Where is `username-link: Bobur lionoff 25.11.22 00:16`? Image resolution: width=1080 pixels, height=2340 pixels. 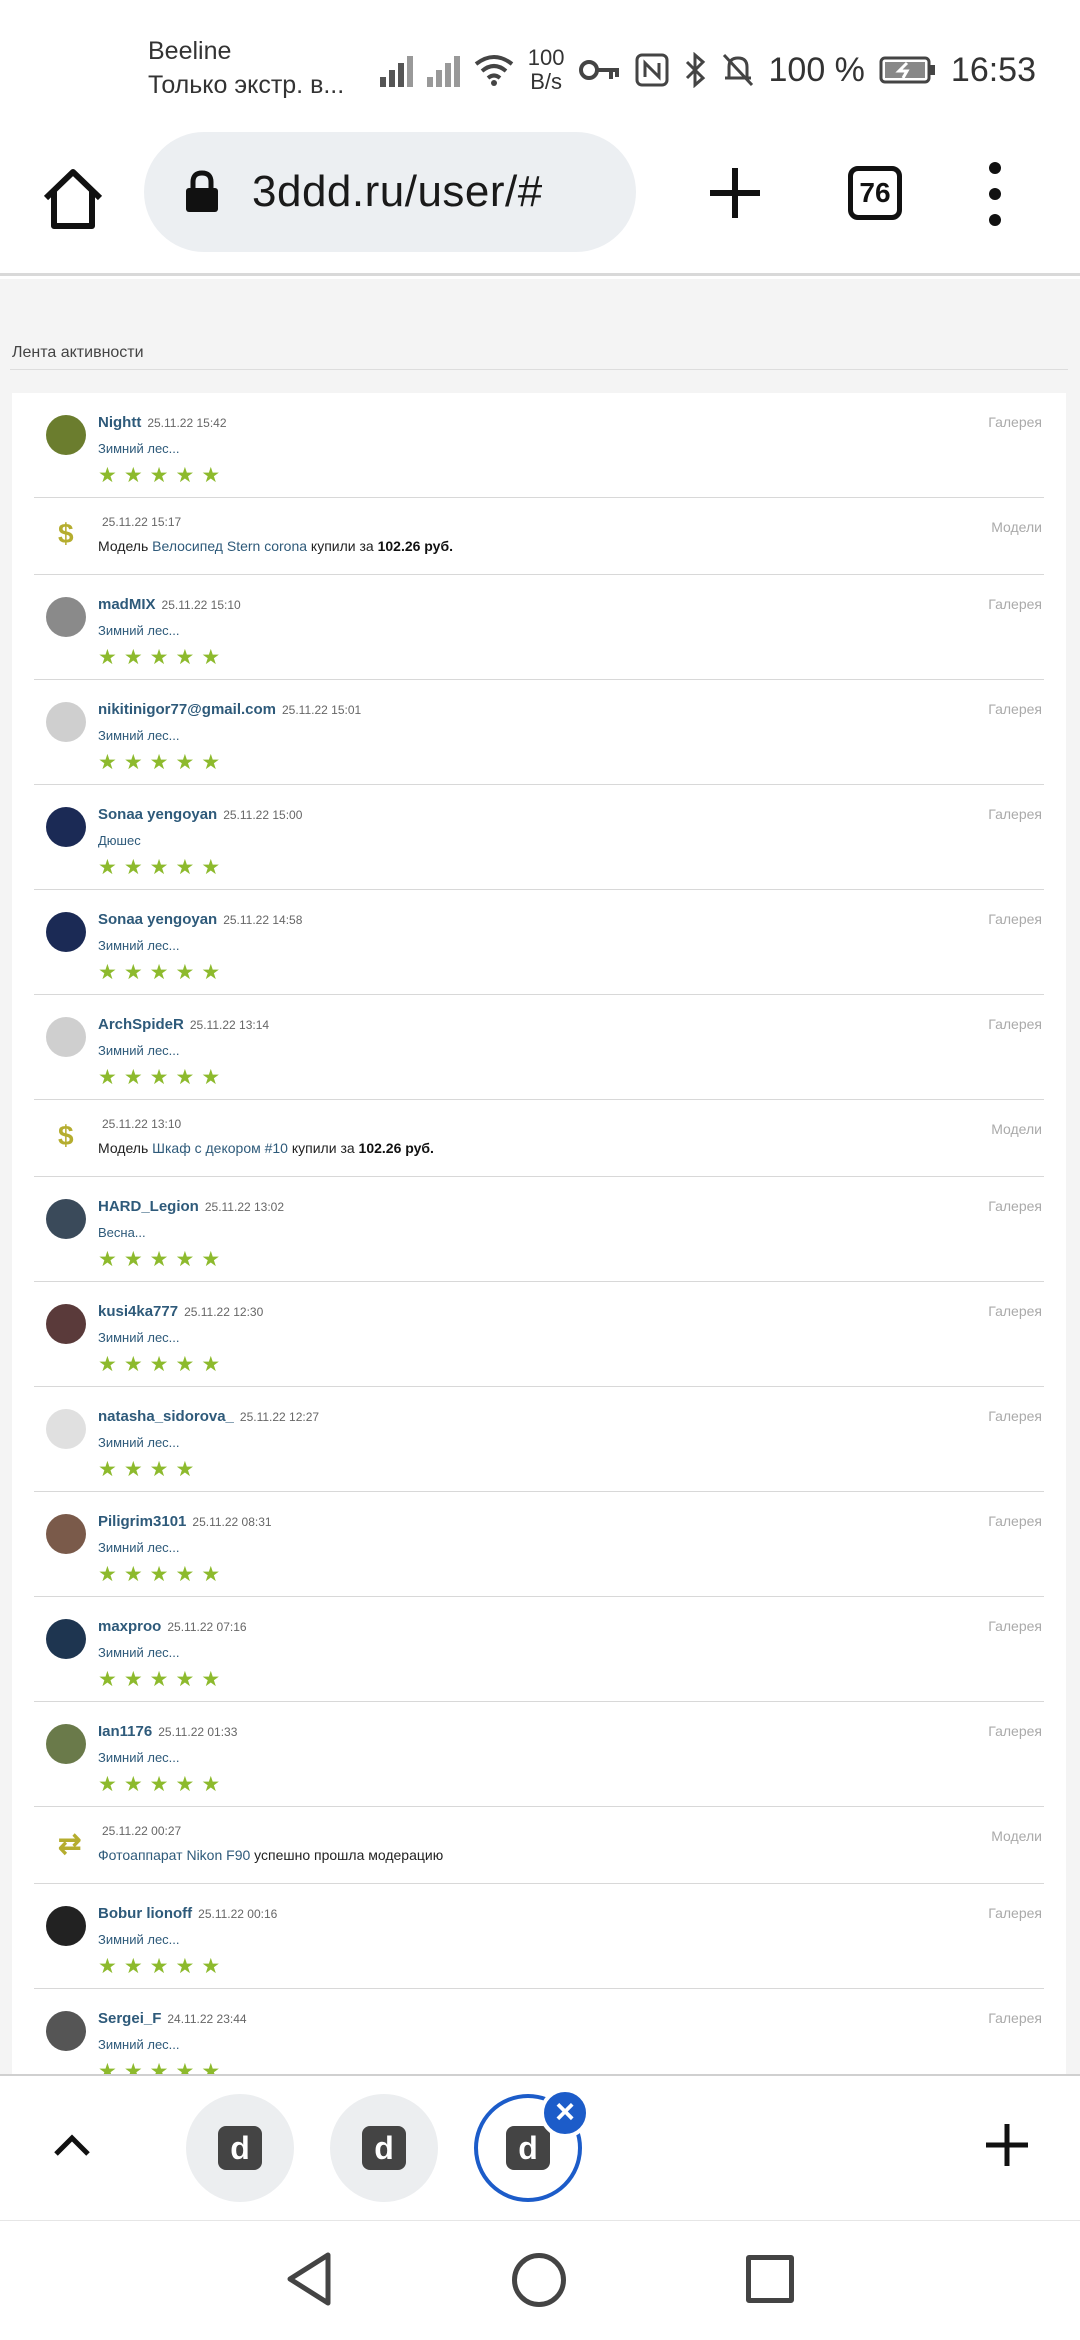
username-link: Bobur lionoff 25.11.22 00:16 is located at coordinates (187, 1913).